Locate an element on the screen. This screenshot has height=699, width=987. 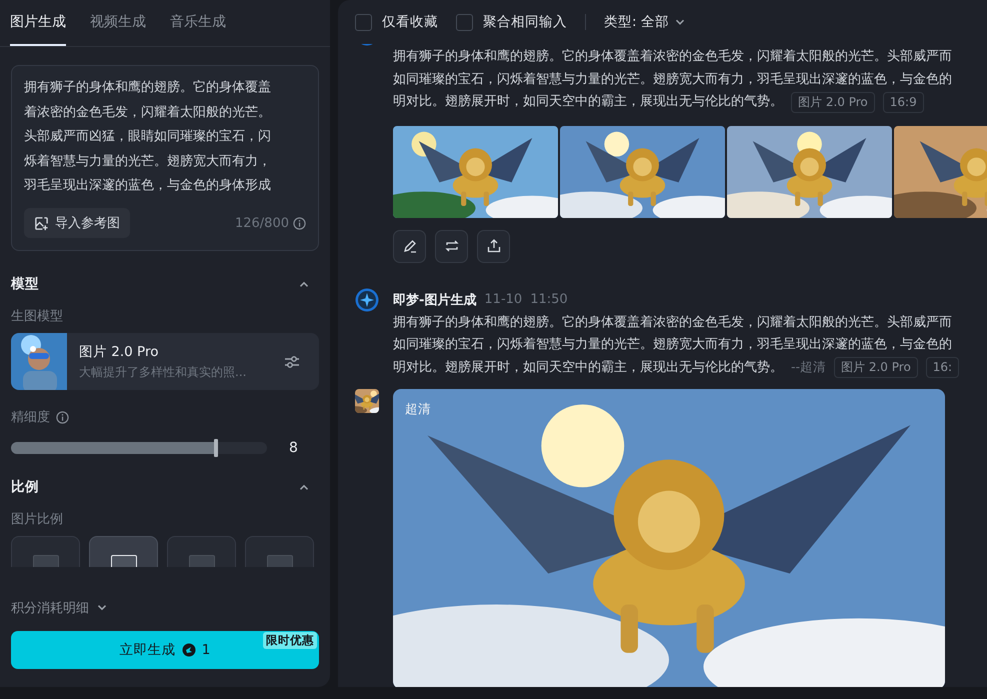
model-name: 图片 2.0 Pro is located at coordinates (119, 351).